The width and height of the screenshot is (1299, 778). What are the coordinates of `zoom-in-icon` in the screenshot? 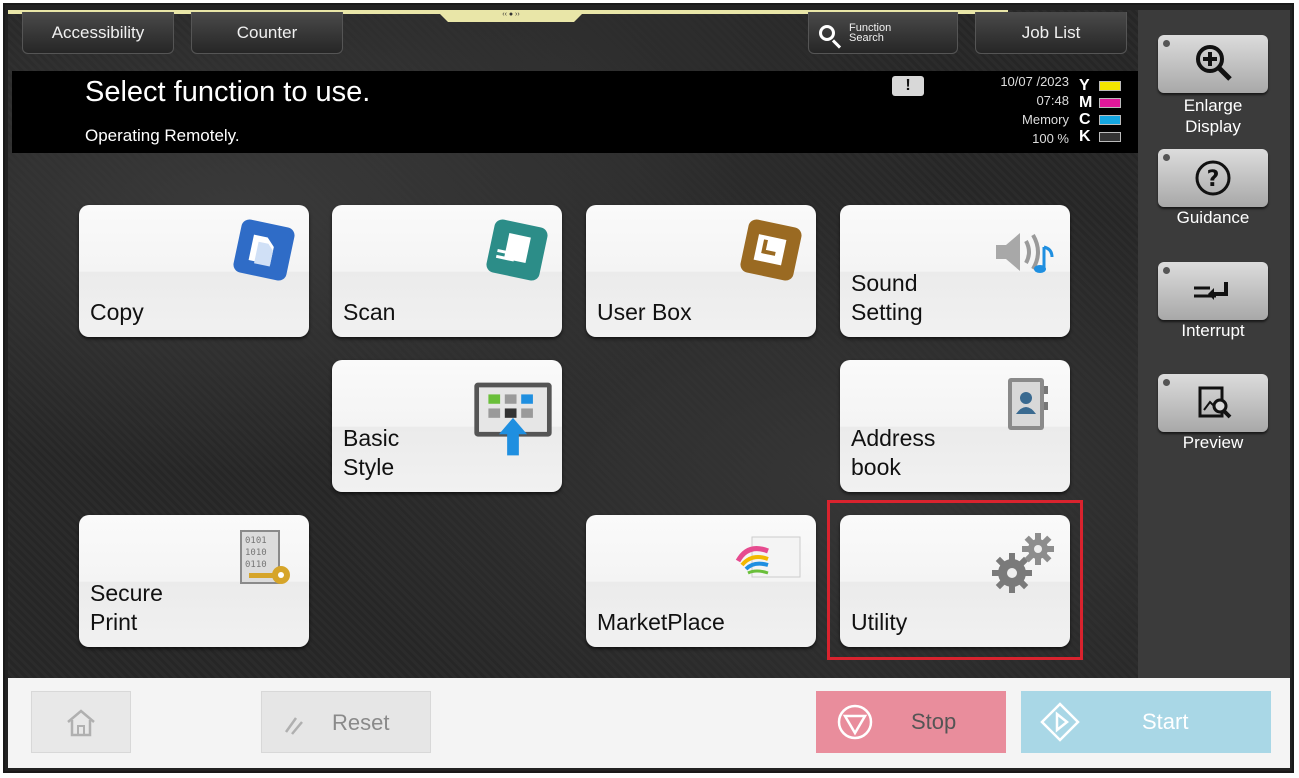 It's located at (1214, 63).